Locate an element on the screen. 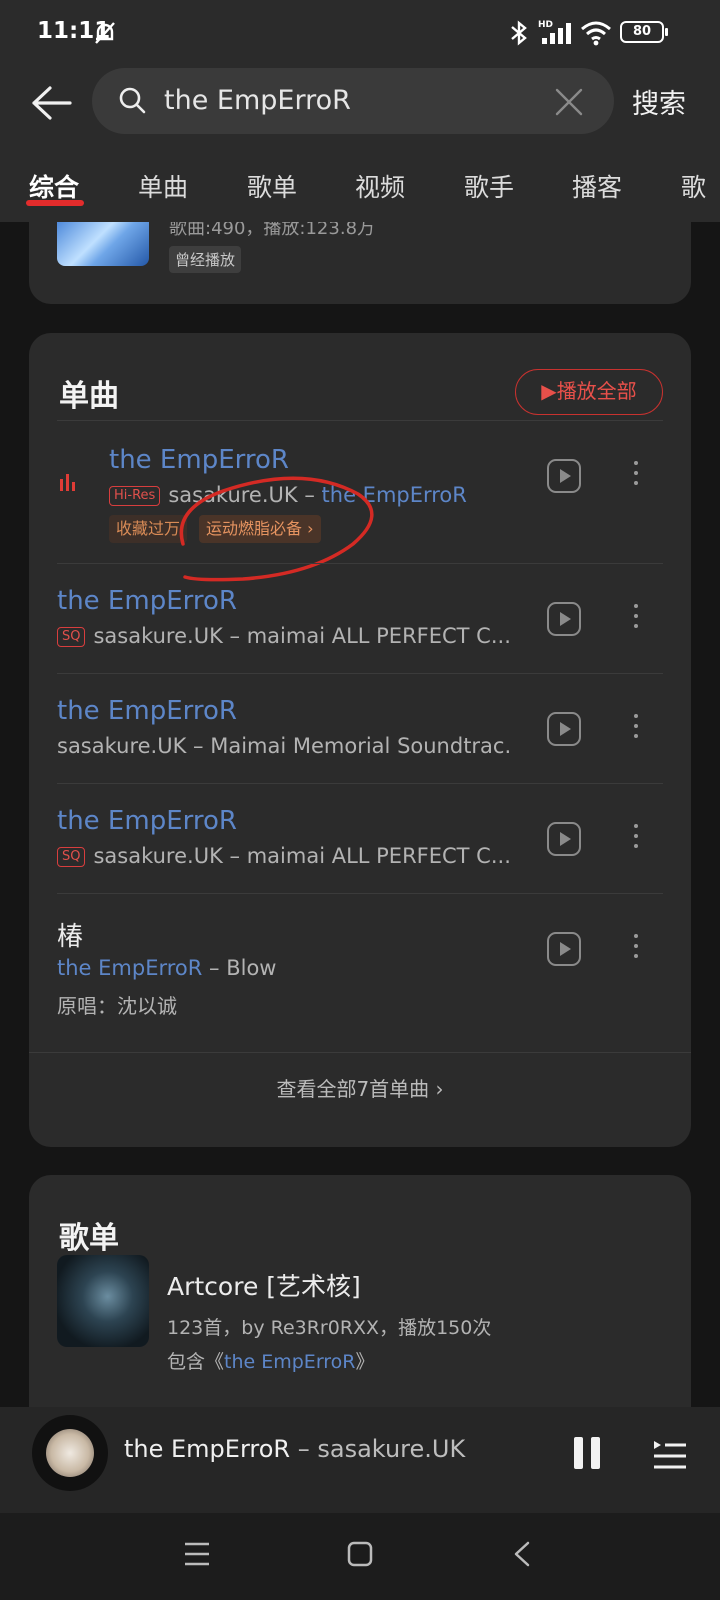 The image size is (720, 1600). song-row: 椿 the EmpErroR – Blow 原唱：沈以诚 is located at coordinates (360, 973).